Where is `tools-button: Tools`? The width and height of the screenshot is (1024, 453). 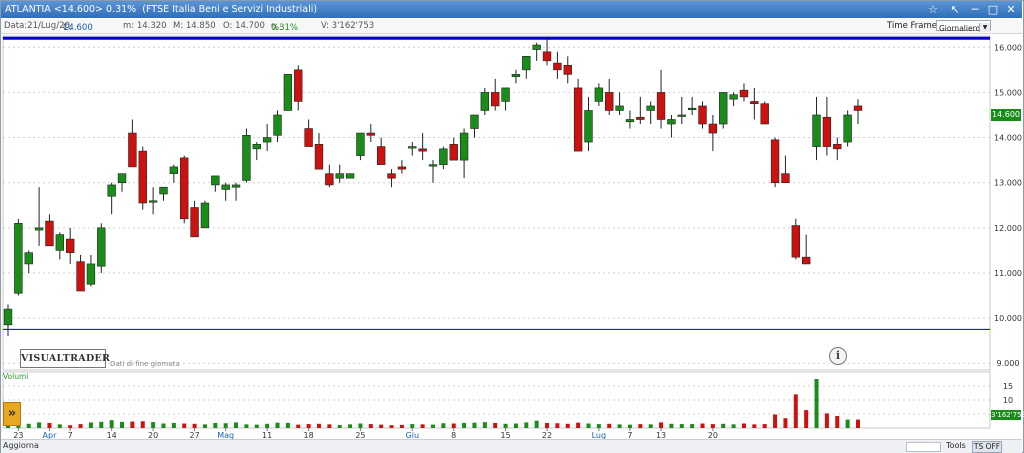
tools-button: Tools is located at coordinates (956, 446).